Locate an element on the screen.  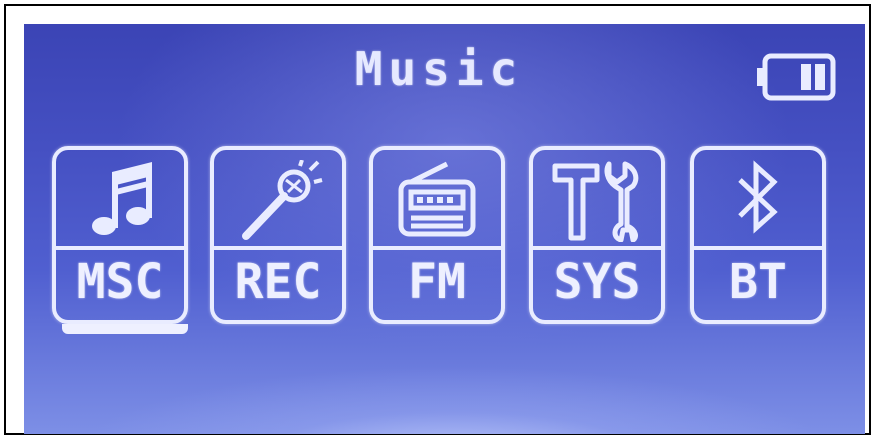
menu-item-label: SYS is located at coordinates (597, 282).